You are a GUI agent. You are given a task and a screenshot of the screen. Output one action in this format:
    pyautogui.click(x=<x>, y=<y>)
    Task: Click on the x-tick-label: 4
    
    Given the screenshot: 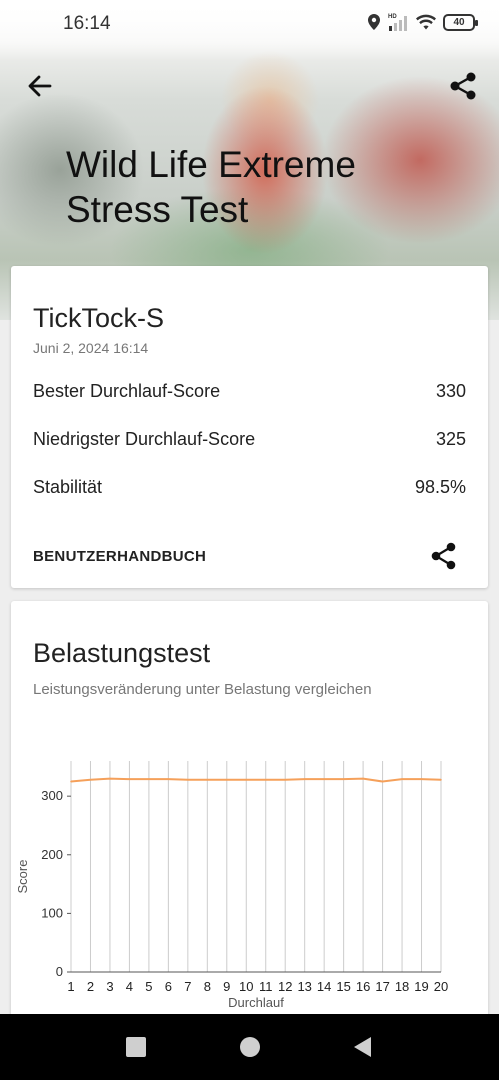 What is the action you would take?
    pyautogui.click(x=129, y=986)
    